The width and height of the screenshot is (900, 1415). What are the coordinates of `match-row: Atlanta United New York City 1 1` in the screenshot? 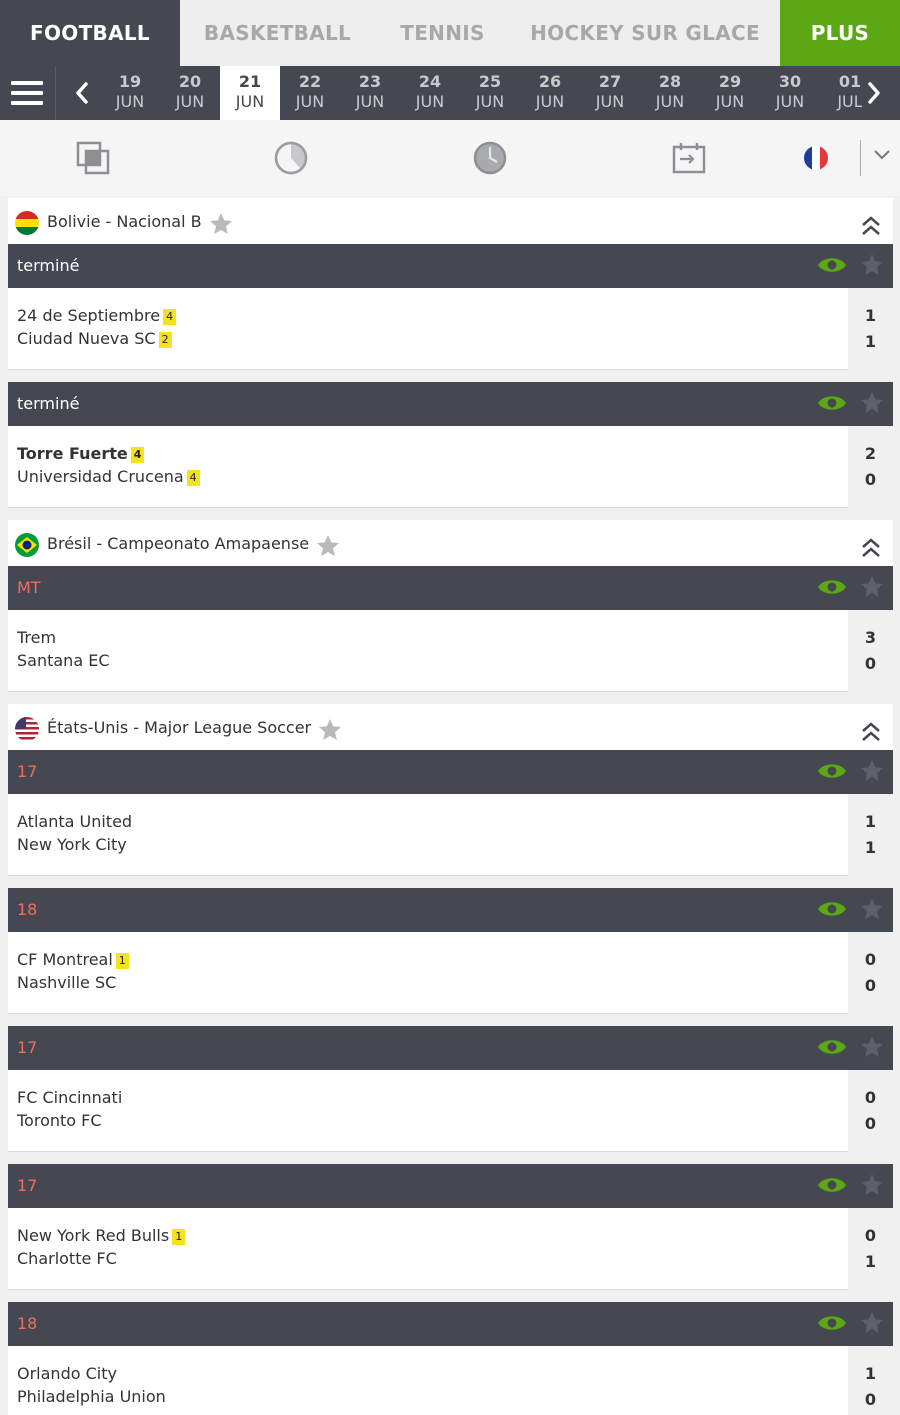 It's located at (450, 835).